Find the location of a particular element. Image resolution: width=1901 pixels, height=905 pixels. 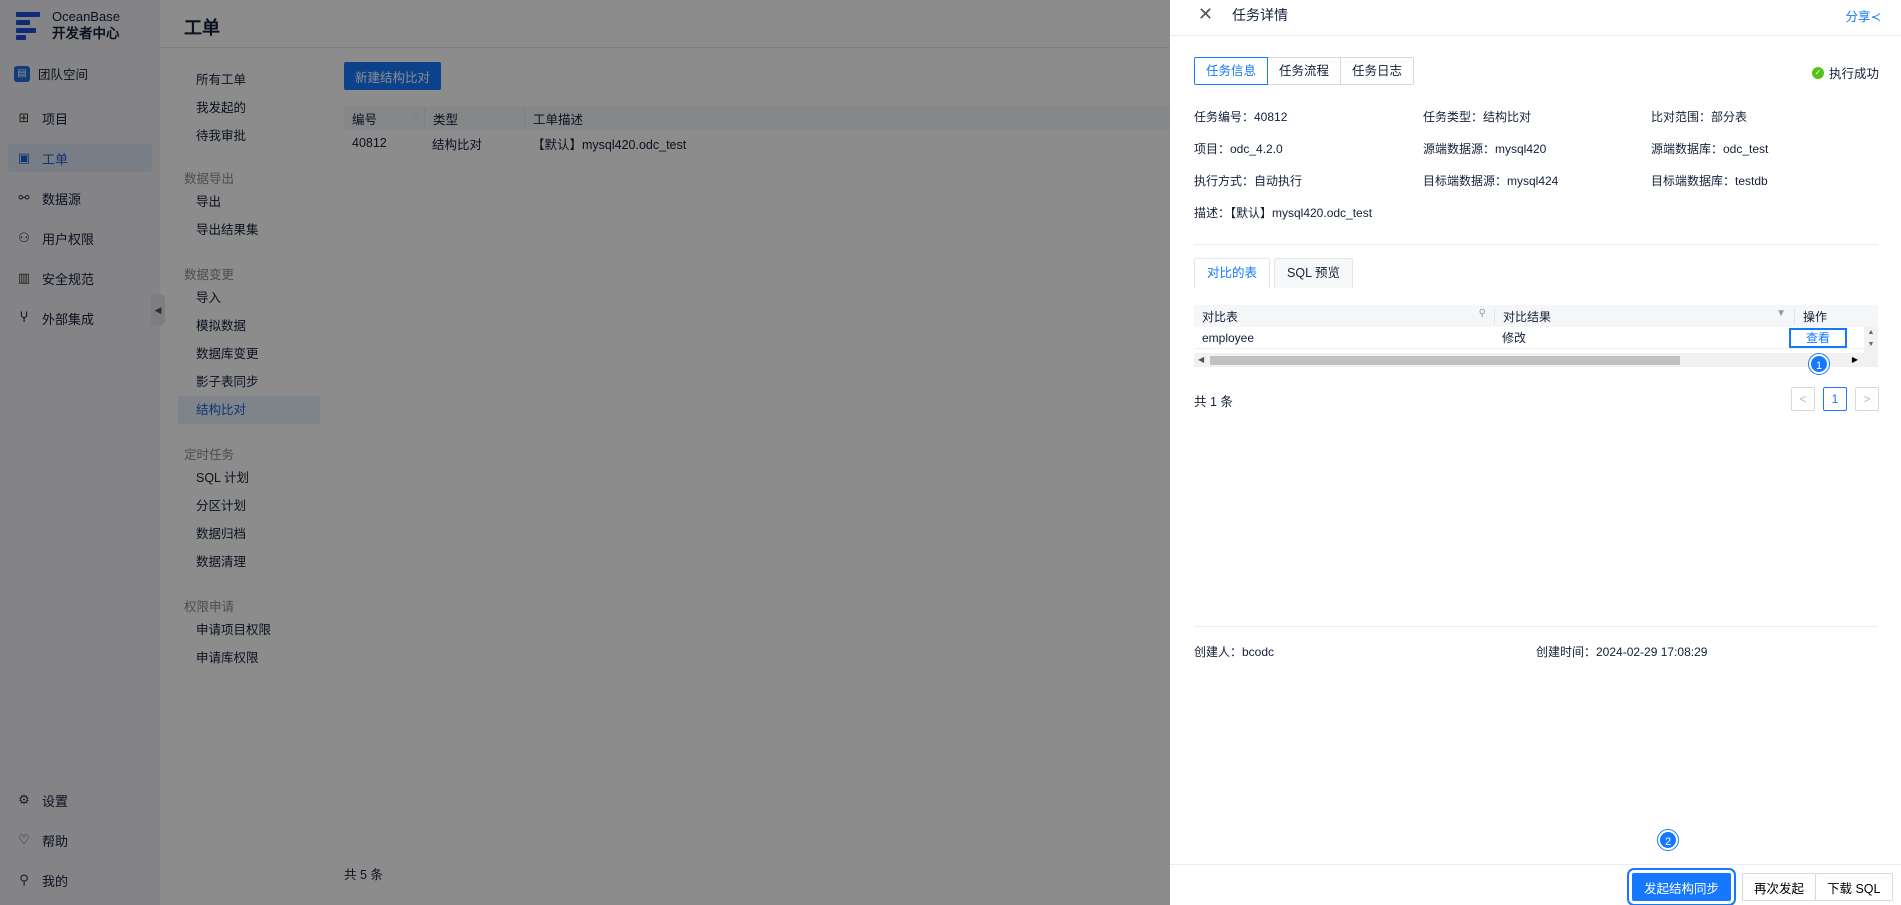

col-result-header: 对比结果 ▼ is located at coordinates (1644, 316).